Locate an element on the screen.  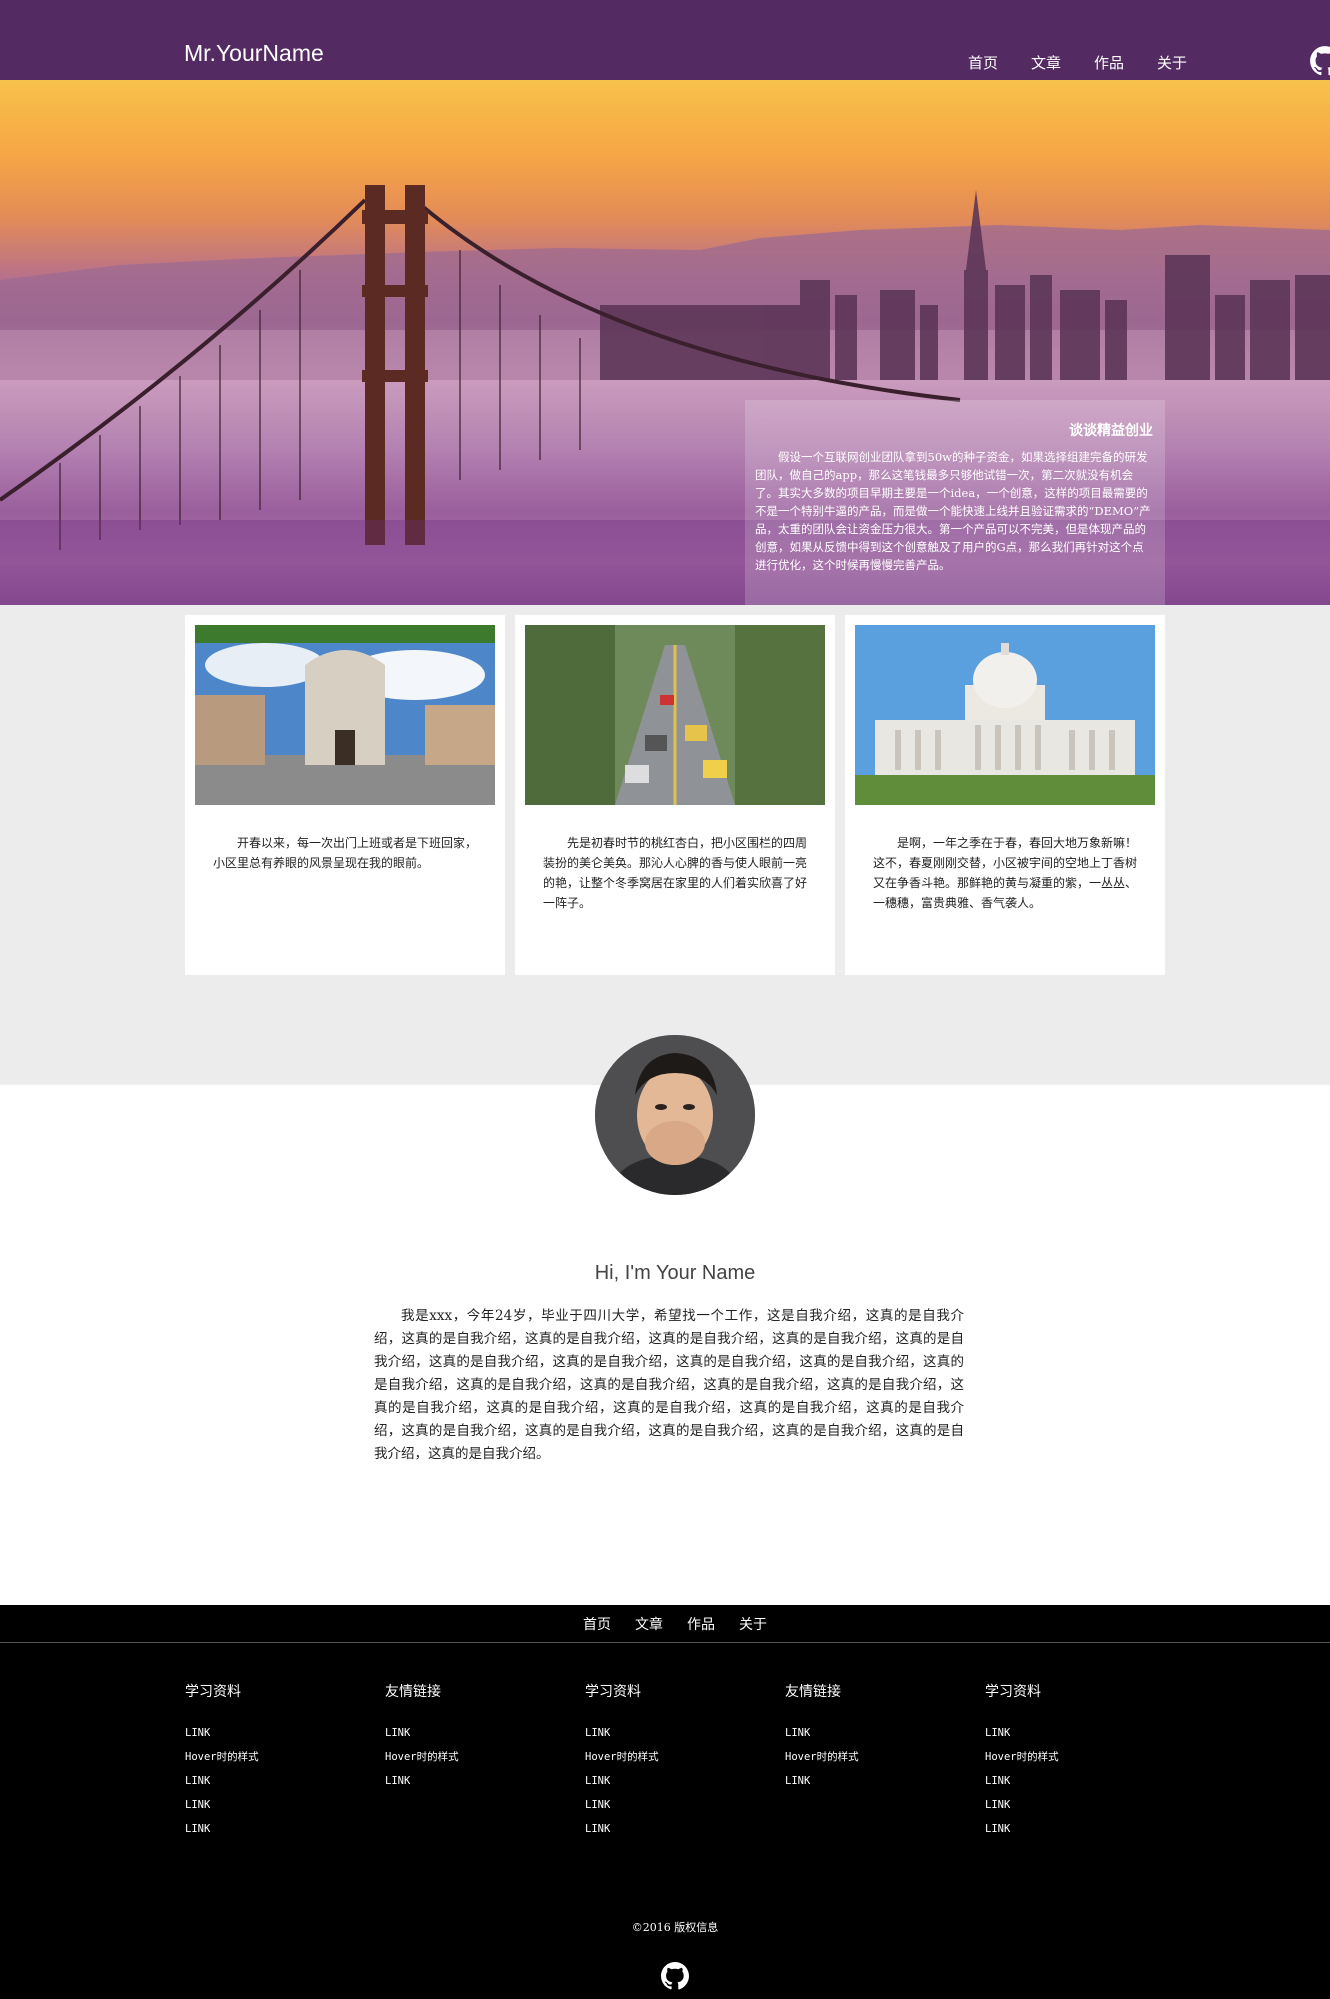
card-image-city-hall is located at coordinates (1005, 715).